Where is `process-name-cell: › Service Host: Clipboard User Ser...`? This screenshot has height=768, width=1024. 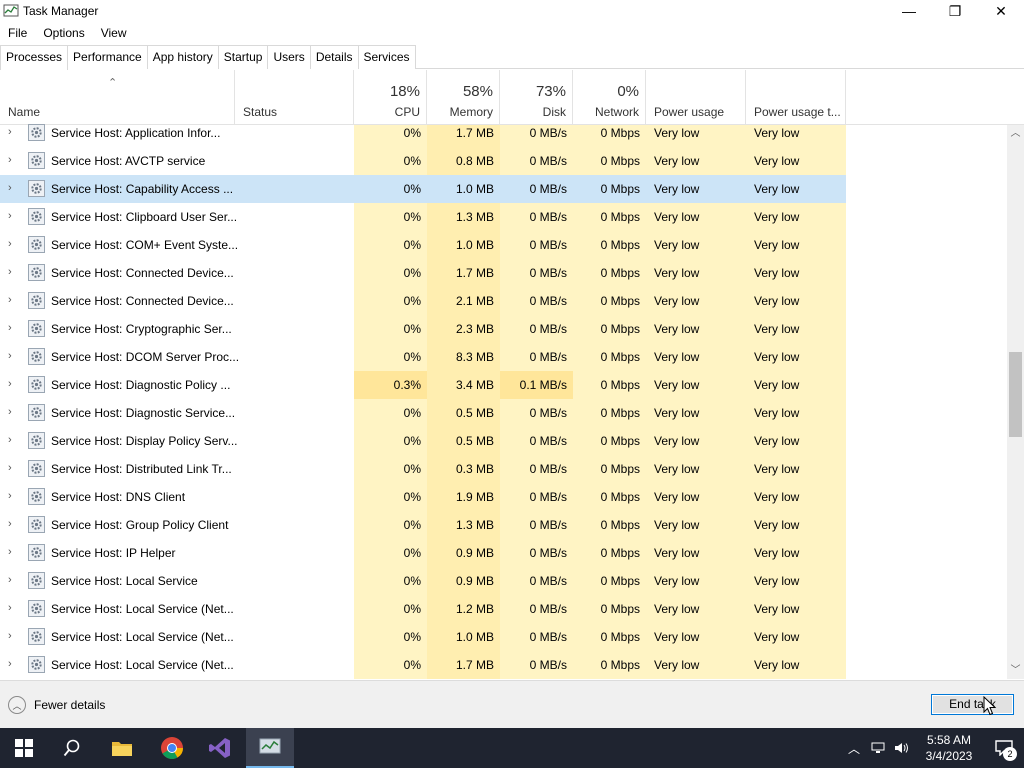
process-name-cell: › Service Host: Clipboard User Ser... is located at coordinates (177, 217).